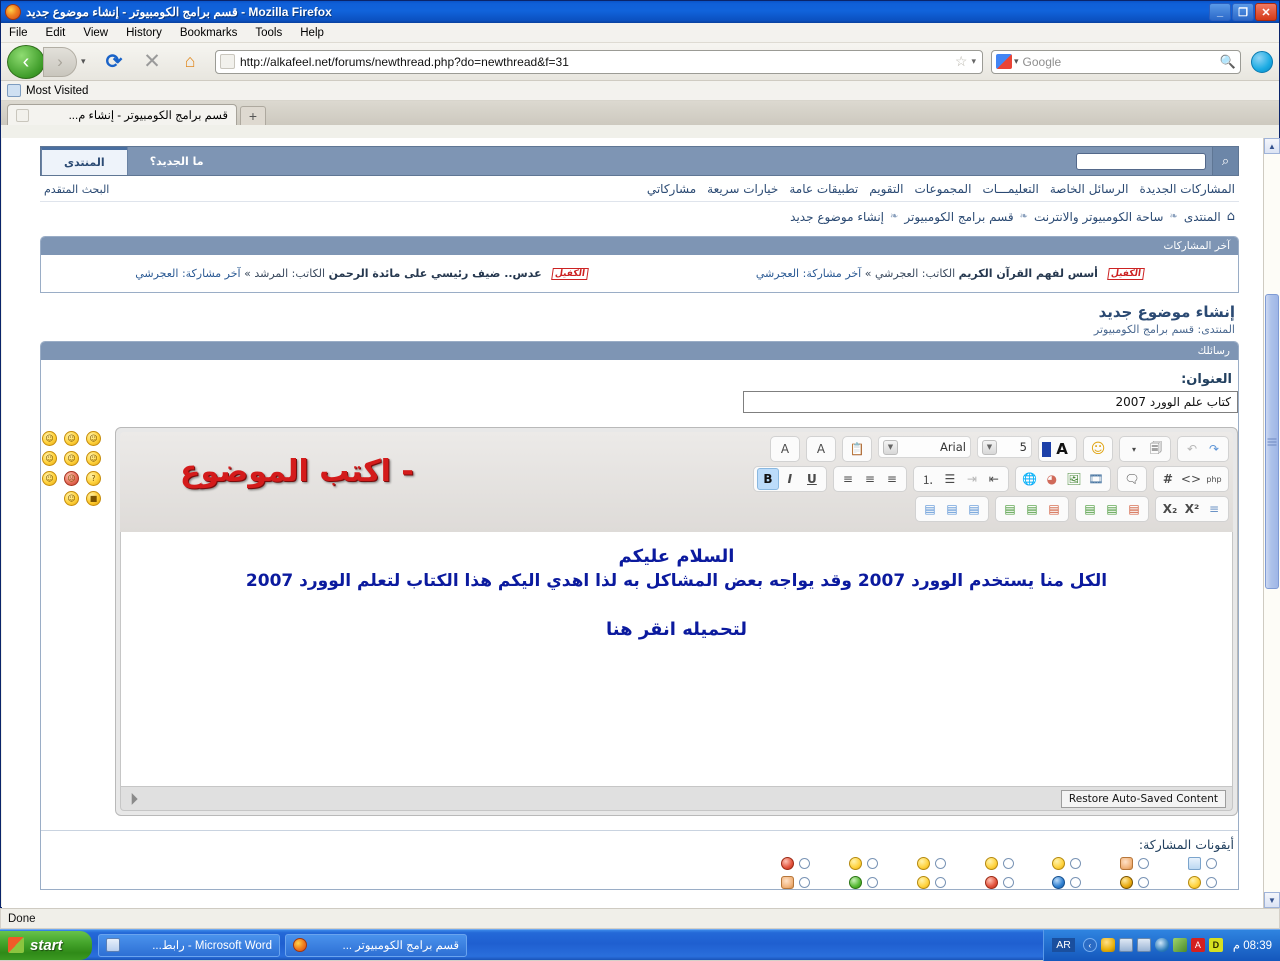 This screenshot has width=1280, height=961. I want to click on bold-button: B, so click(767, 479).